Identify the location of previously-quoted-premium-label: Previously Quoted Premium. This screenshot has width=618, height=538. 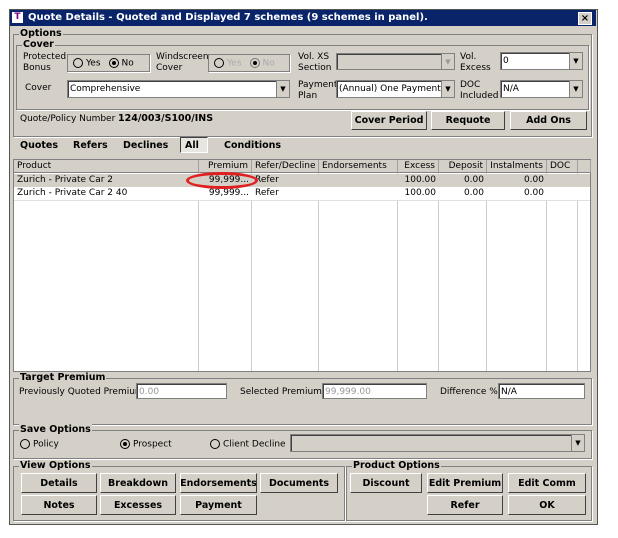
(81, 392).